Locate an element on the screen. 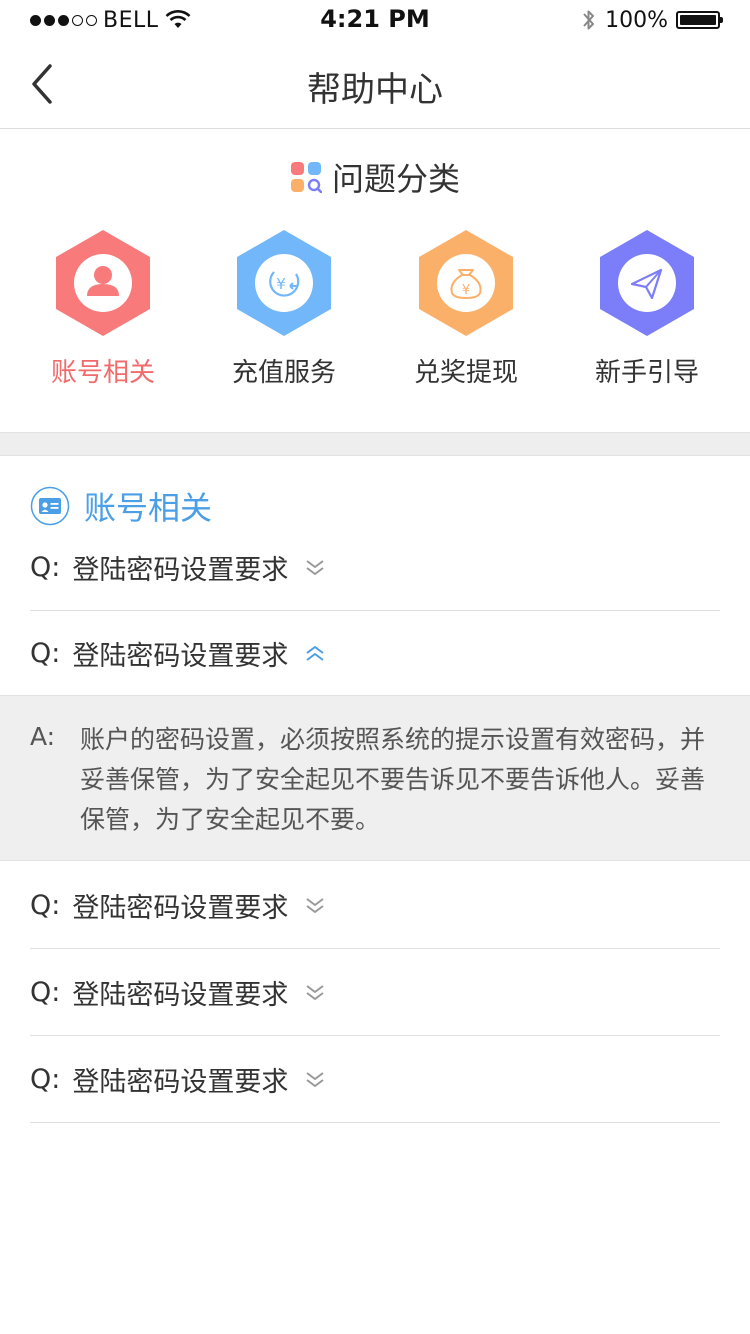 Image resolution: width=750 pixels, height=1334 pixels. paper-plane-icon is located at coordinates (647, 283).